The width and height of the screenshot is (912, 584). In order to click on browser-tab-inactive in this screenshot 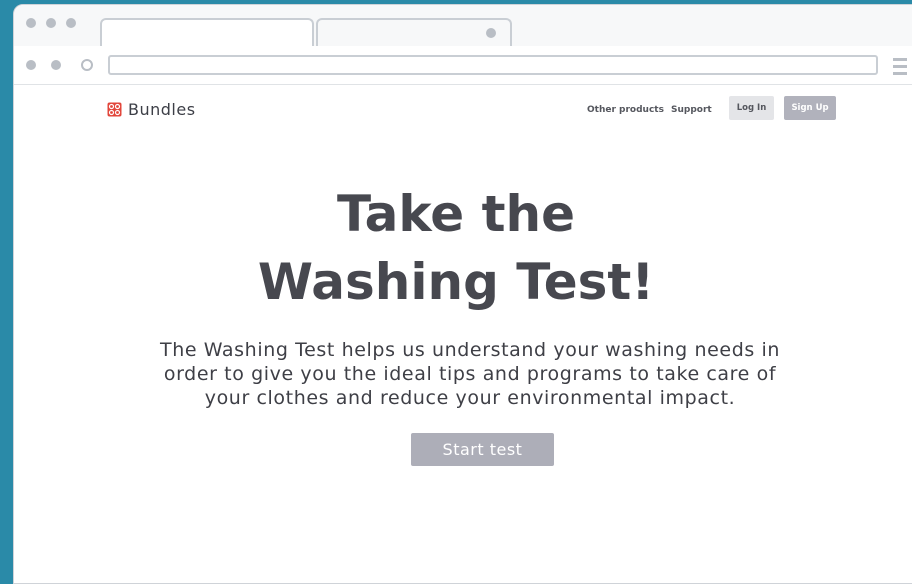, I will do `click(414, 32)`.